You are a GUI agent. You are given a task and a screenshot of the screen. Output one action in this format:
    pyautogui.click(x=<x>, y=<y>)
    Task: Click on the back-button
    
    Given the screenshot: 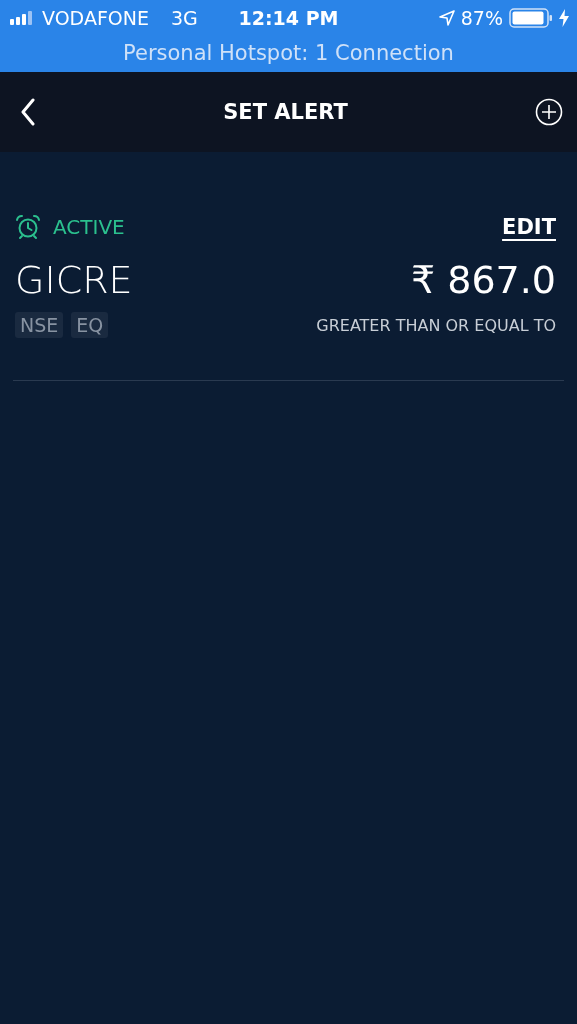 What is the action you would take?
    pyautogui.click(x=28, y=112)
    